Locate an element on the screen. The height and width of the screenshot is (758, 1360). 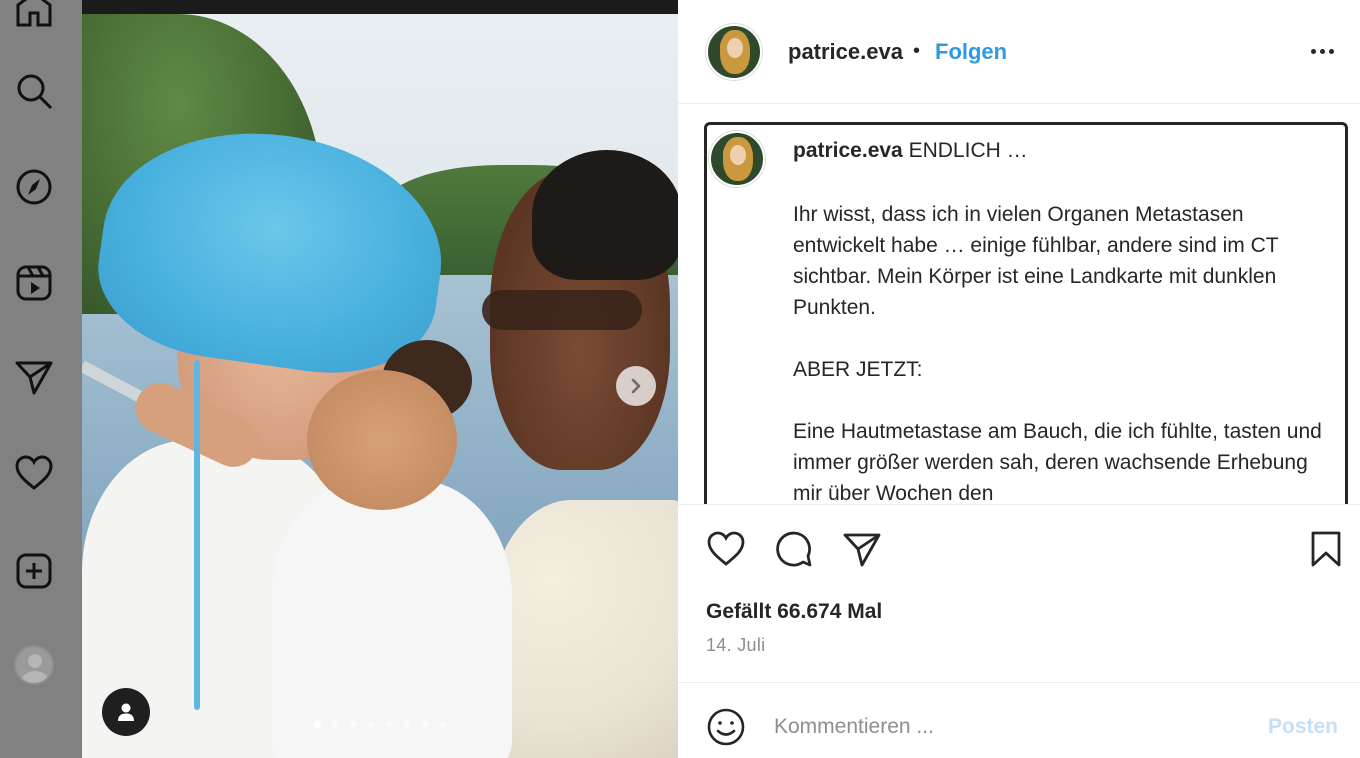
user-icon is located at coordinates (126, 712).